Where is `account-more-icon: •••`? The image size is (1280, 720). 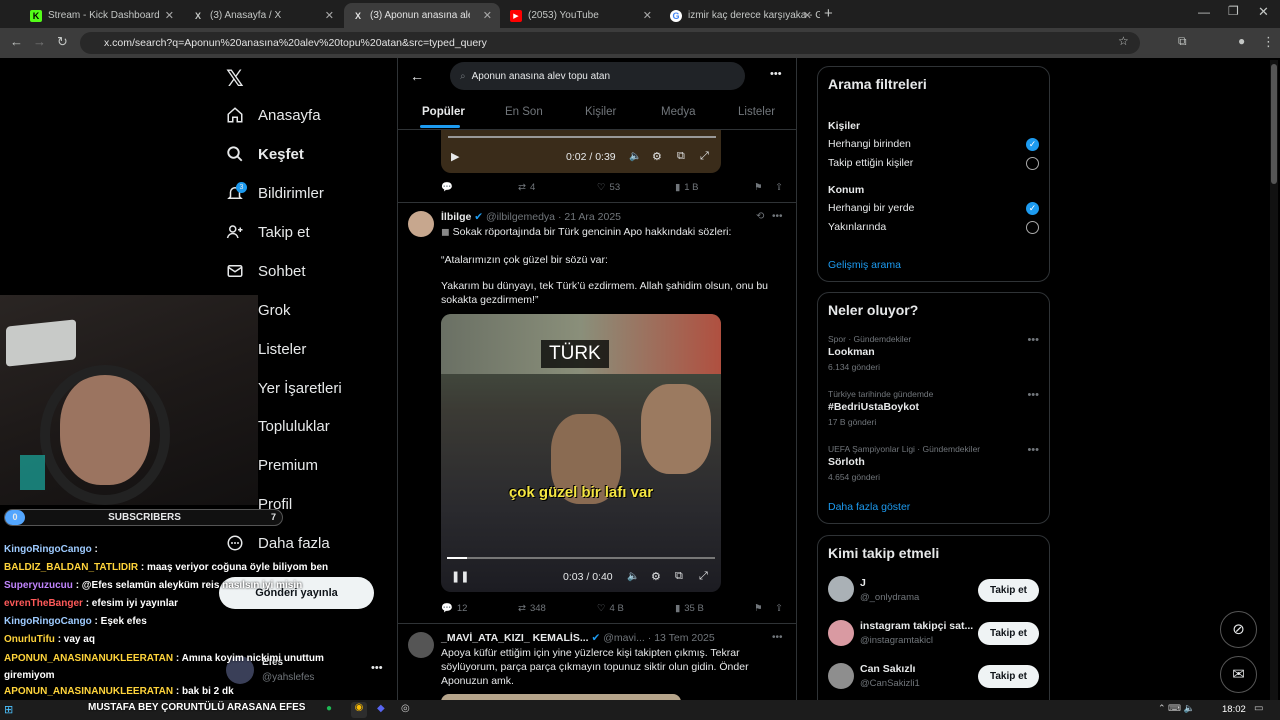 account-more-icon: ••• is located at coordinates (377, 668).